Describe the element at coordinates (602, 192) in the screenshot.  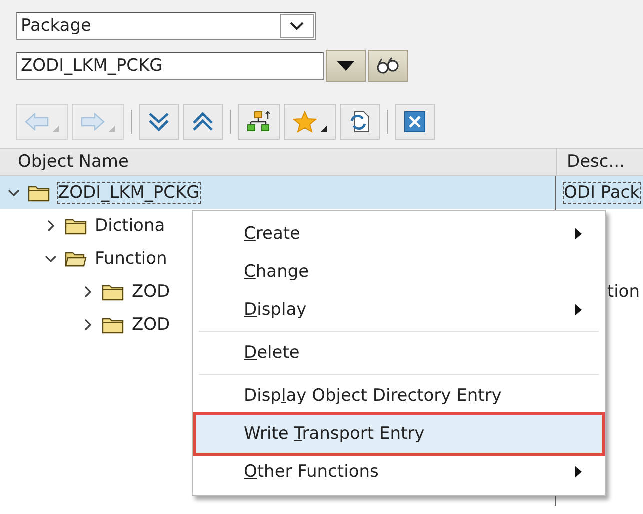
I see `description-cell: ODI Pack` at that location.